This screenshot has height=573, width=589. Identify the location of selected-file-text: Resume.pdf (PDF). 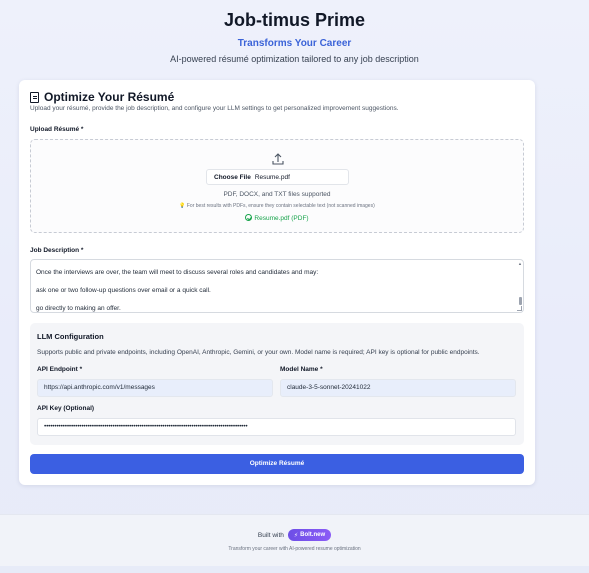
(281, 218).